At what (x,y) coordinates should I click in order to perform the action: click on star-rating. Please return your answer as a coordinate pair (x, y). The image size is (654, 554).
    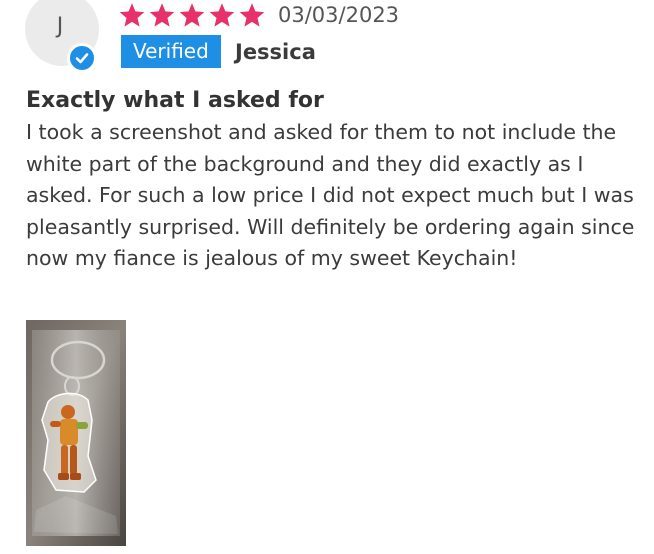
    Looking at the image, I should click on (192, 15).